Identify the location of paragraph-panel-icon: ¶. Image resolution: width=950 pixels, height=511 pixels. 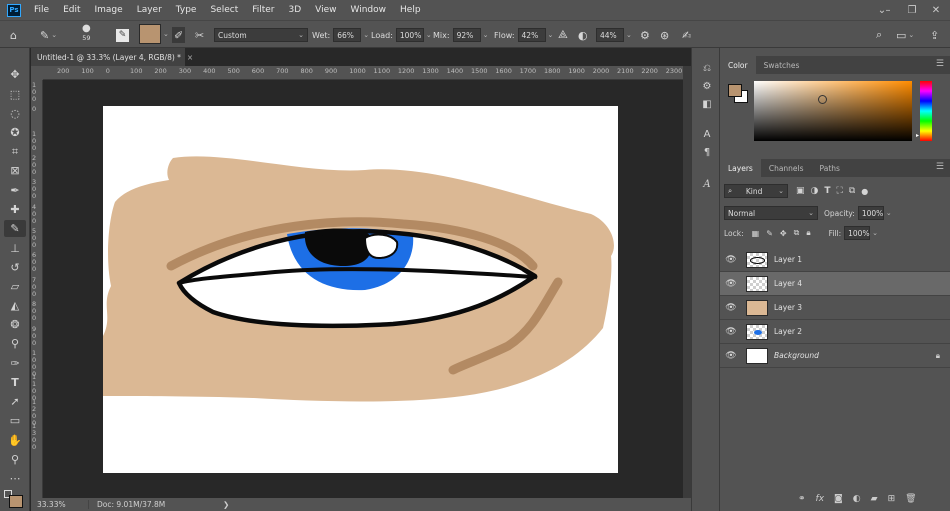
(707, 152).